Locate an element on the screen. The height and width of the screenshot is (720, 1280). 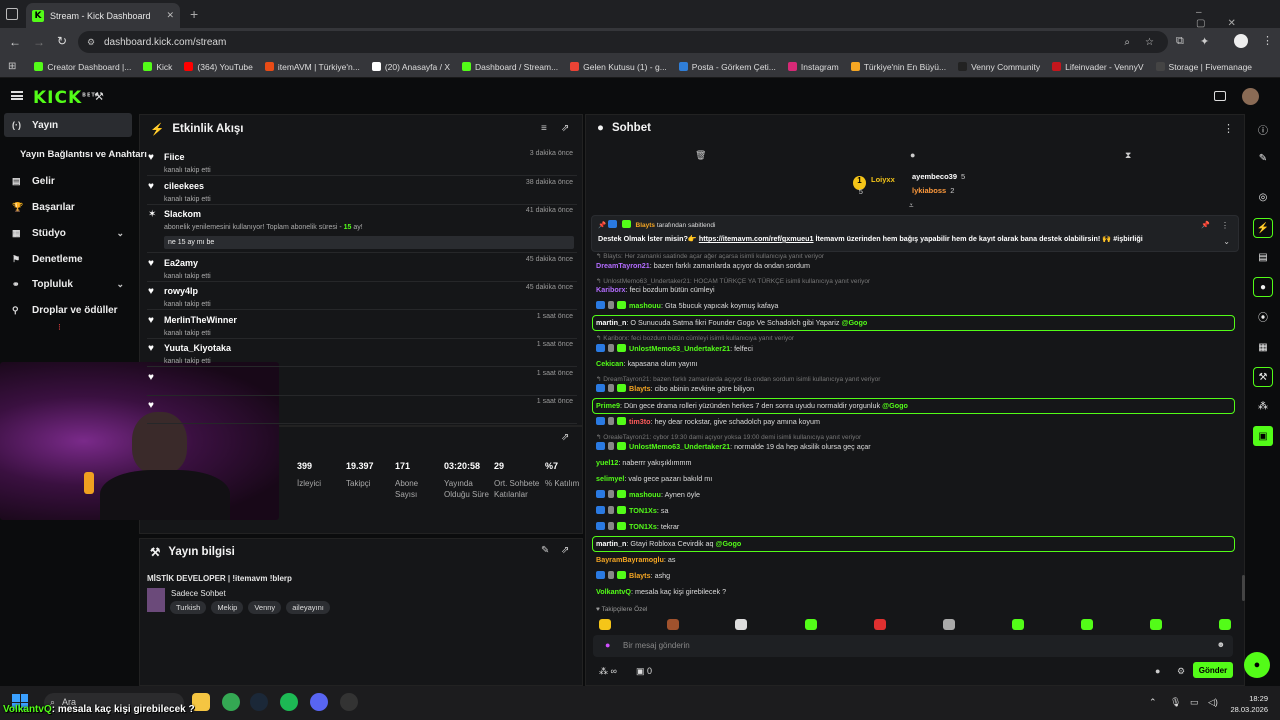
bookmark-item: Instagram is located at coordinates (813, 67).